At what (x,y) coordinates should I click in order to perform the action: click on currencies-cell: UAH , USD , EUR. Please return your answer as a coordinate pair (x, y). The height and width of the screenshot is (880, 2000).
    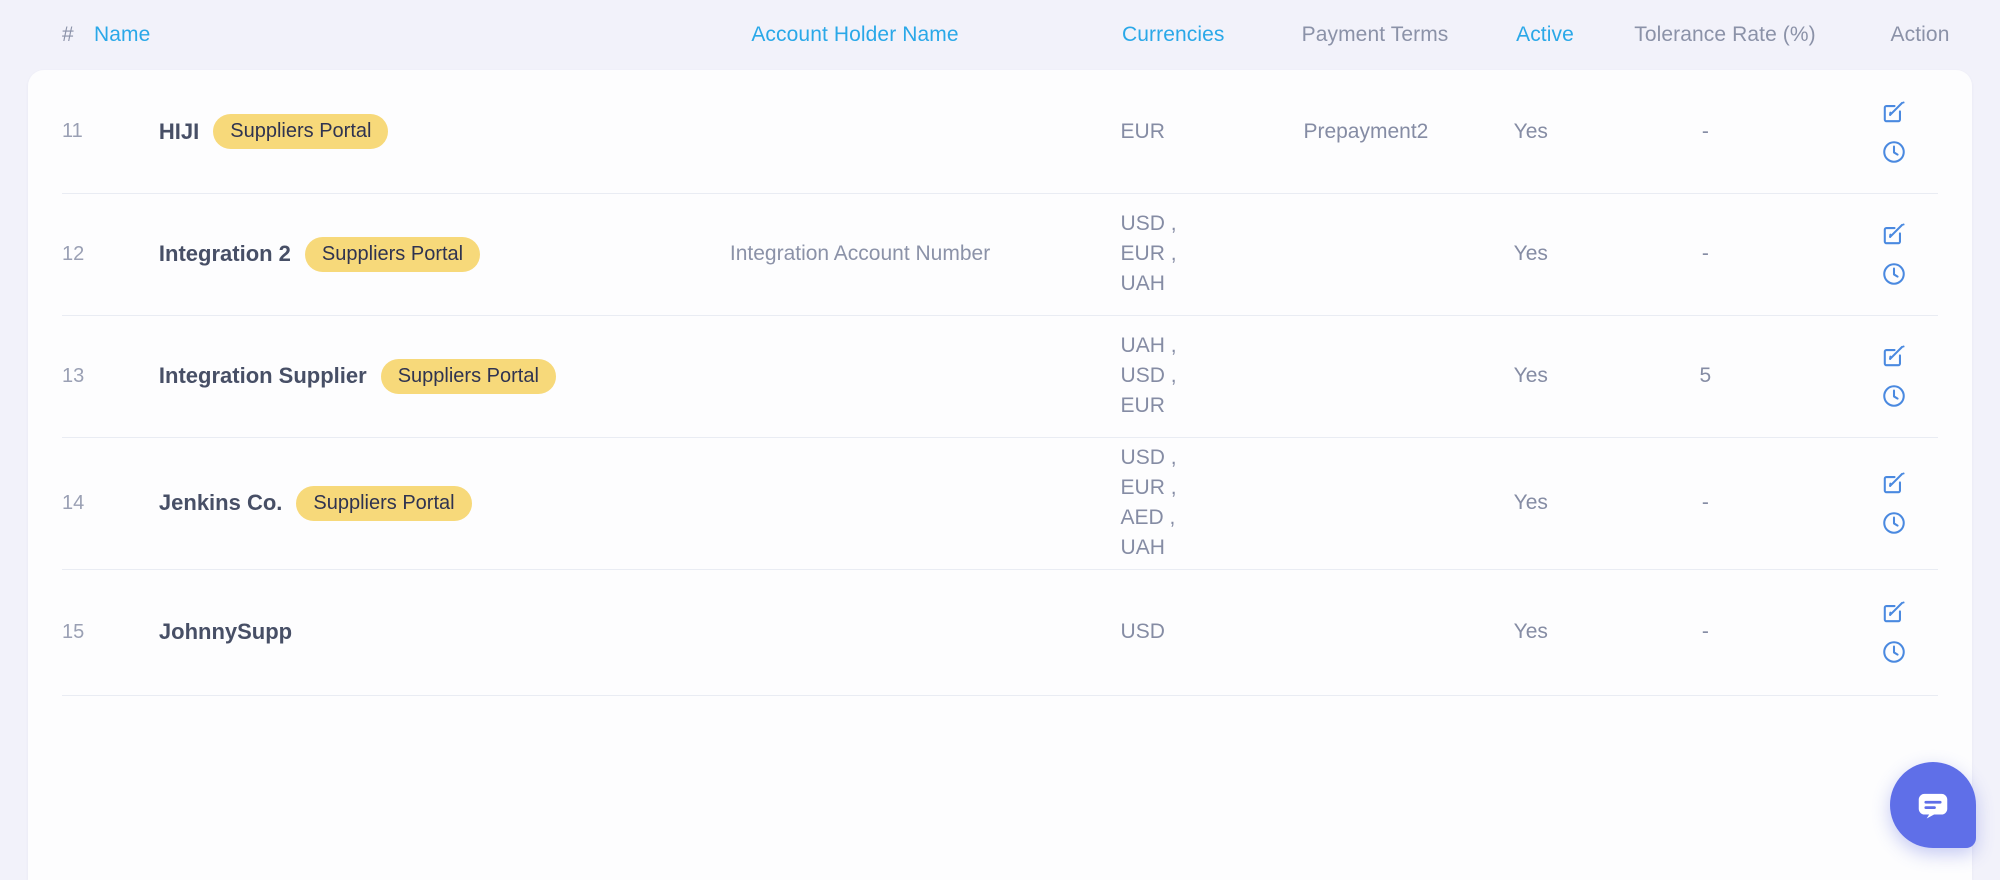
    Looking at the image, I should click on (1148, 375).